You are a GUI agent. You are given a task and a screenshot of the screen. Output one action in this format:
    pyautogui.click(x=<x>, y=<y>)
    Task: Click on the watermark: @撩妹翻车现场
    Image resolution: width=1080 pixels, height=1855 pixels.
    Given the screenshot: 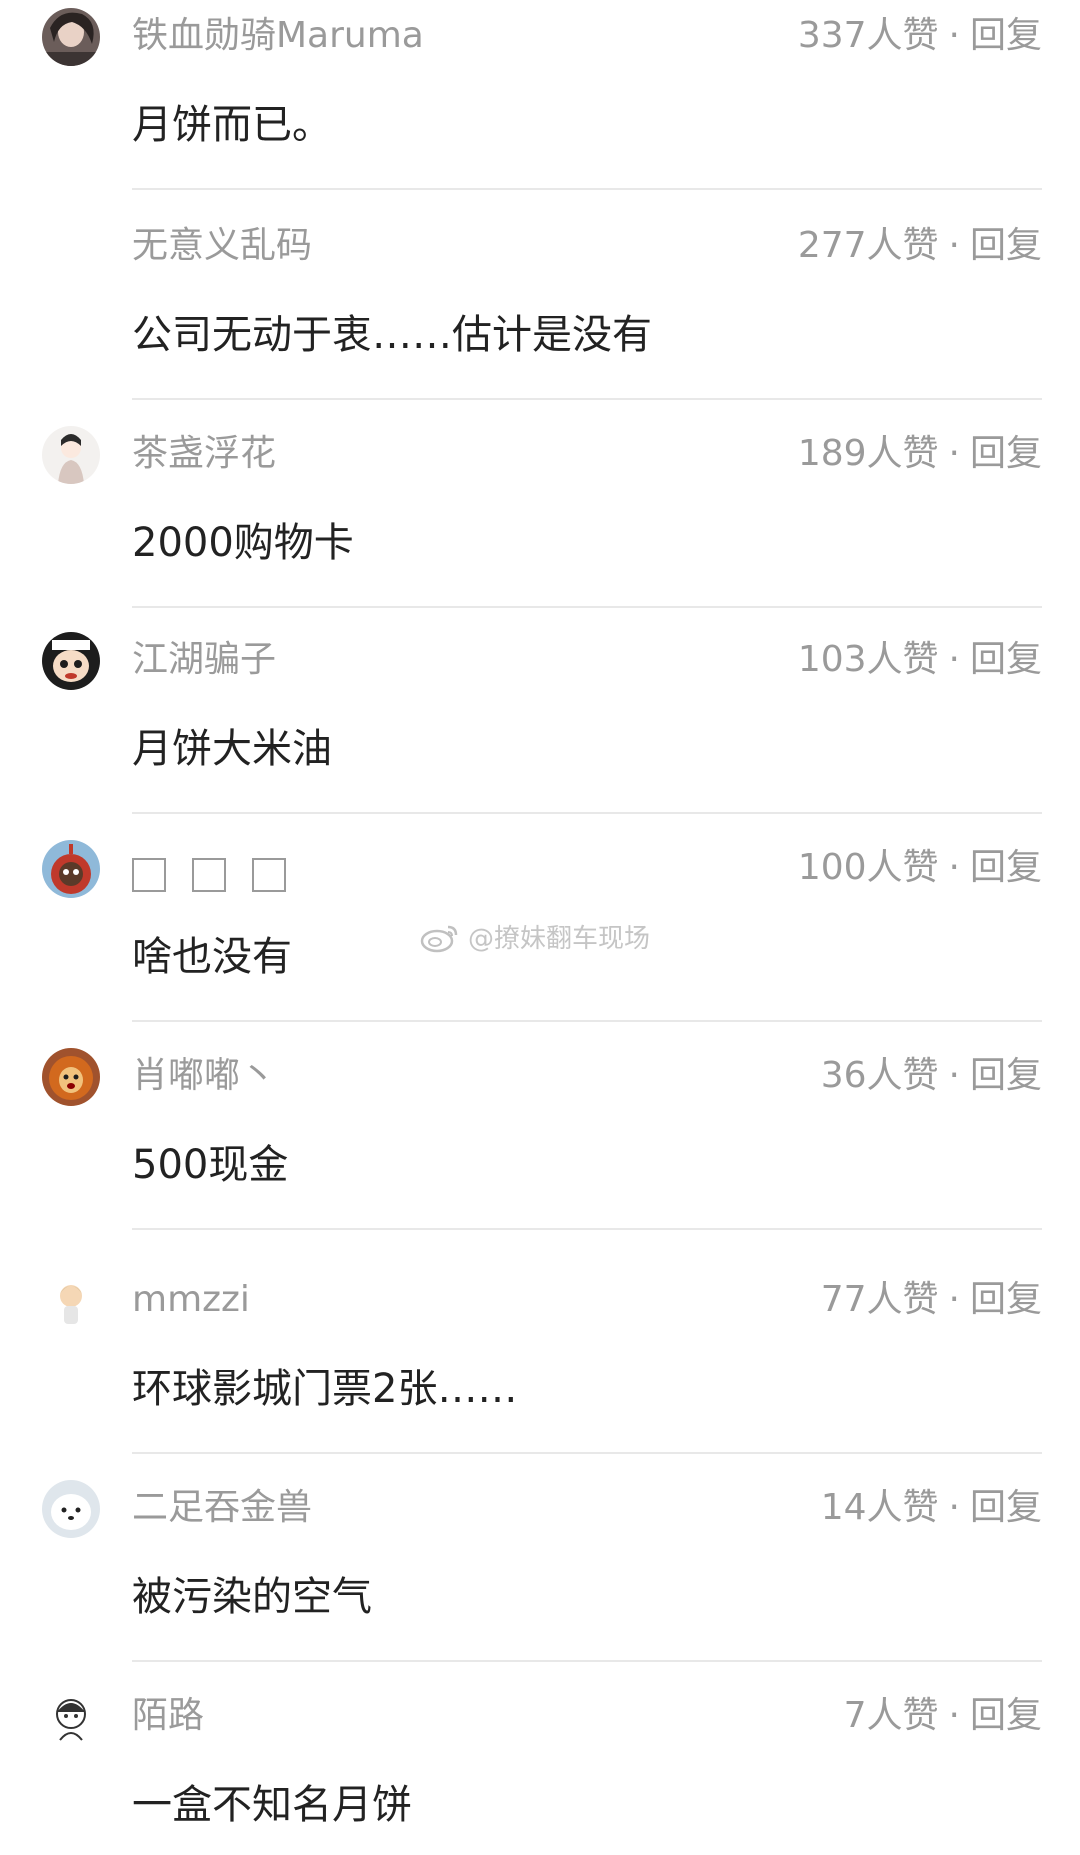 What is the action you would take?
    pyautogui.click(x=535, y=936)
    